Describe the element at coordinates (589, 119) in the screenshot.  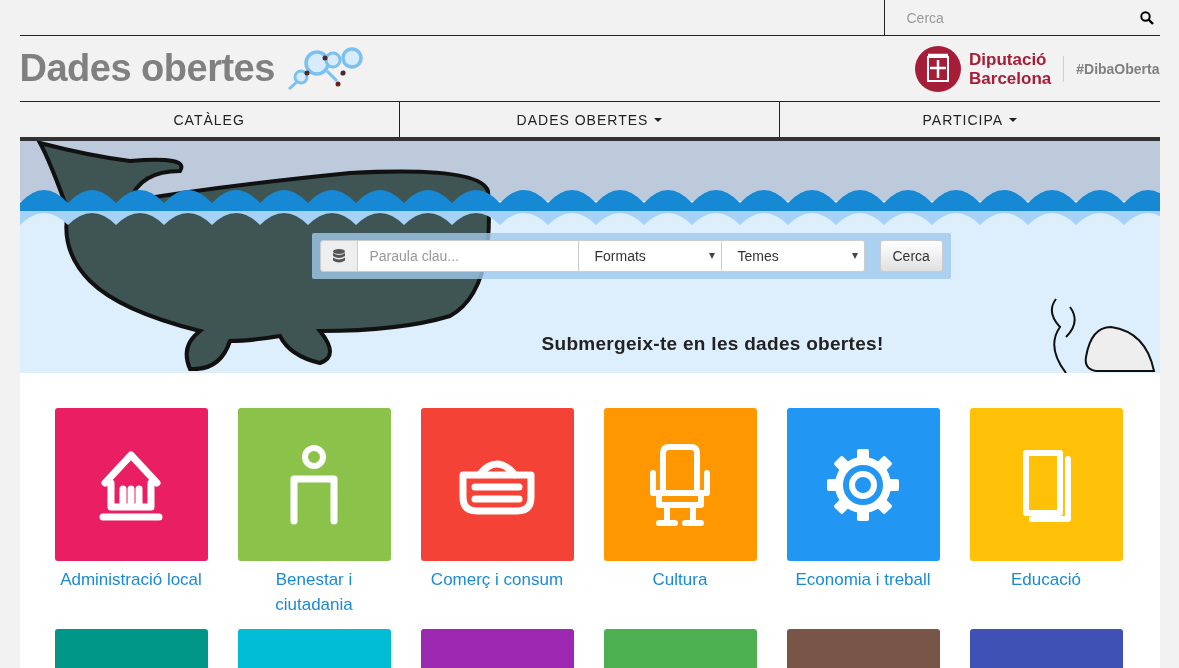
I see `nav-item: DADES OBERTES` at that location.